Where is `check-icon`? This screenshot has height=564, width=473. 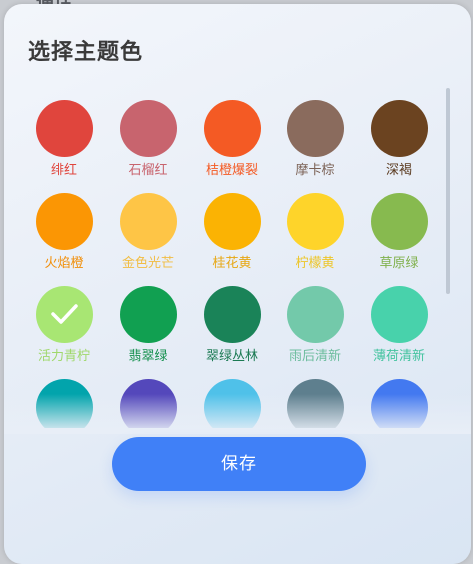
check-icon is located at coordinates (64, 314).